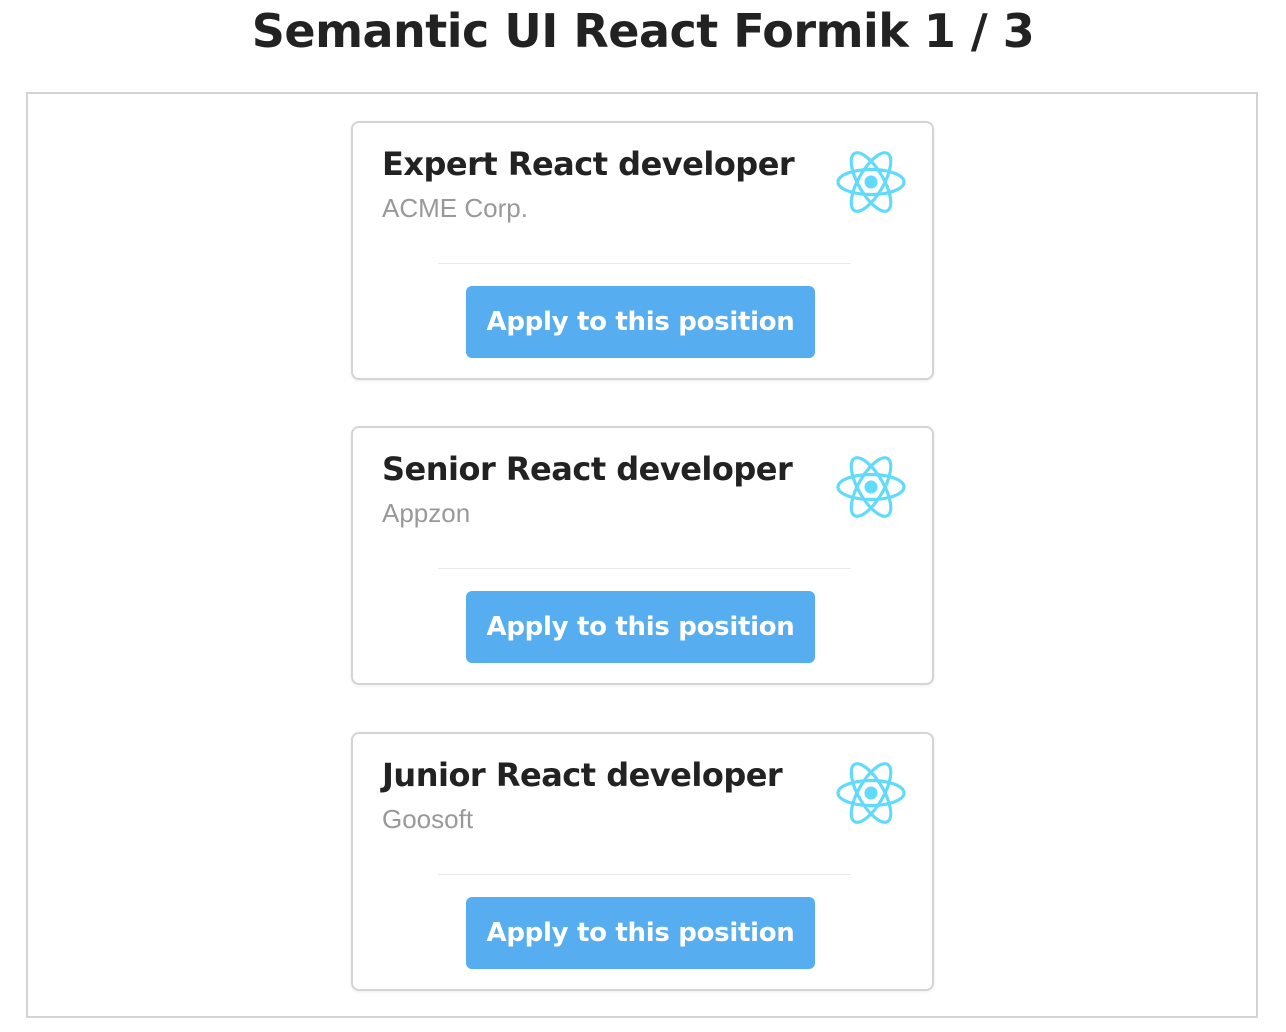  Describe the element at coordinates (588, 164) in the screenshot. I see `job-title: Expert React developer` at that location.